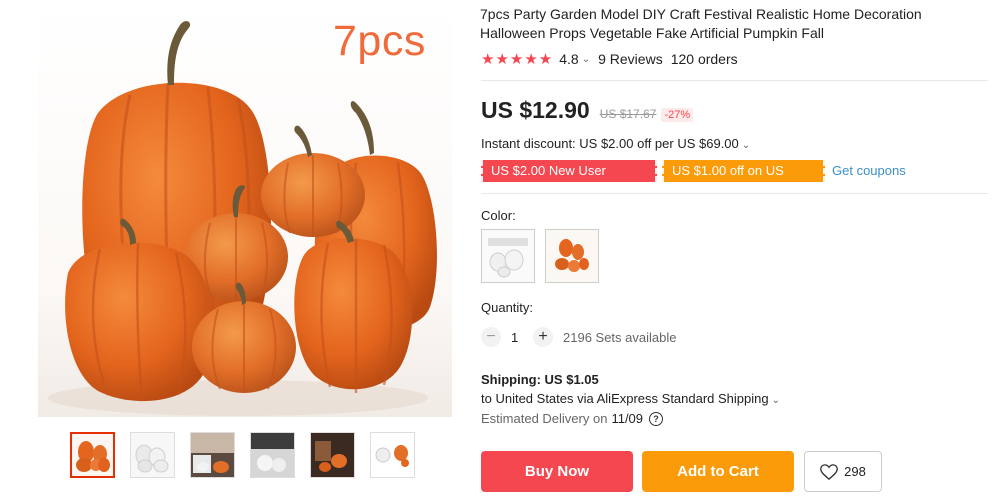 The image size is (1000, 500). I want to click on color-option-white, so click(508, 256).